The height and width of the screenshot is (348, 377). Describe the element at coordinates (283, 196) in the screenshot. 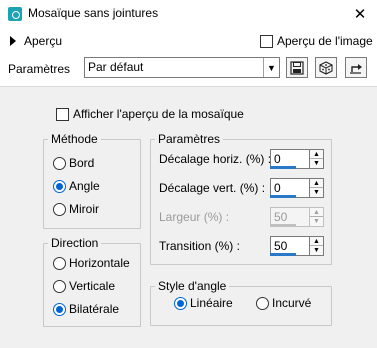

I see `vertical-offset-slider-bar` at that location.